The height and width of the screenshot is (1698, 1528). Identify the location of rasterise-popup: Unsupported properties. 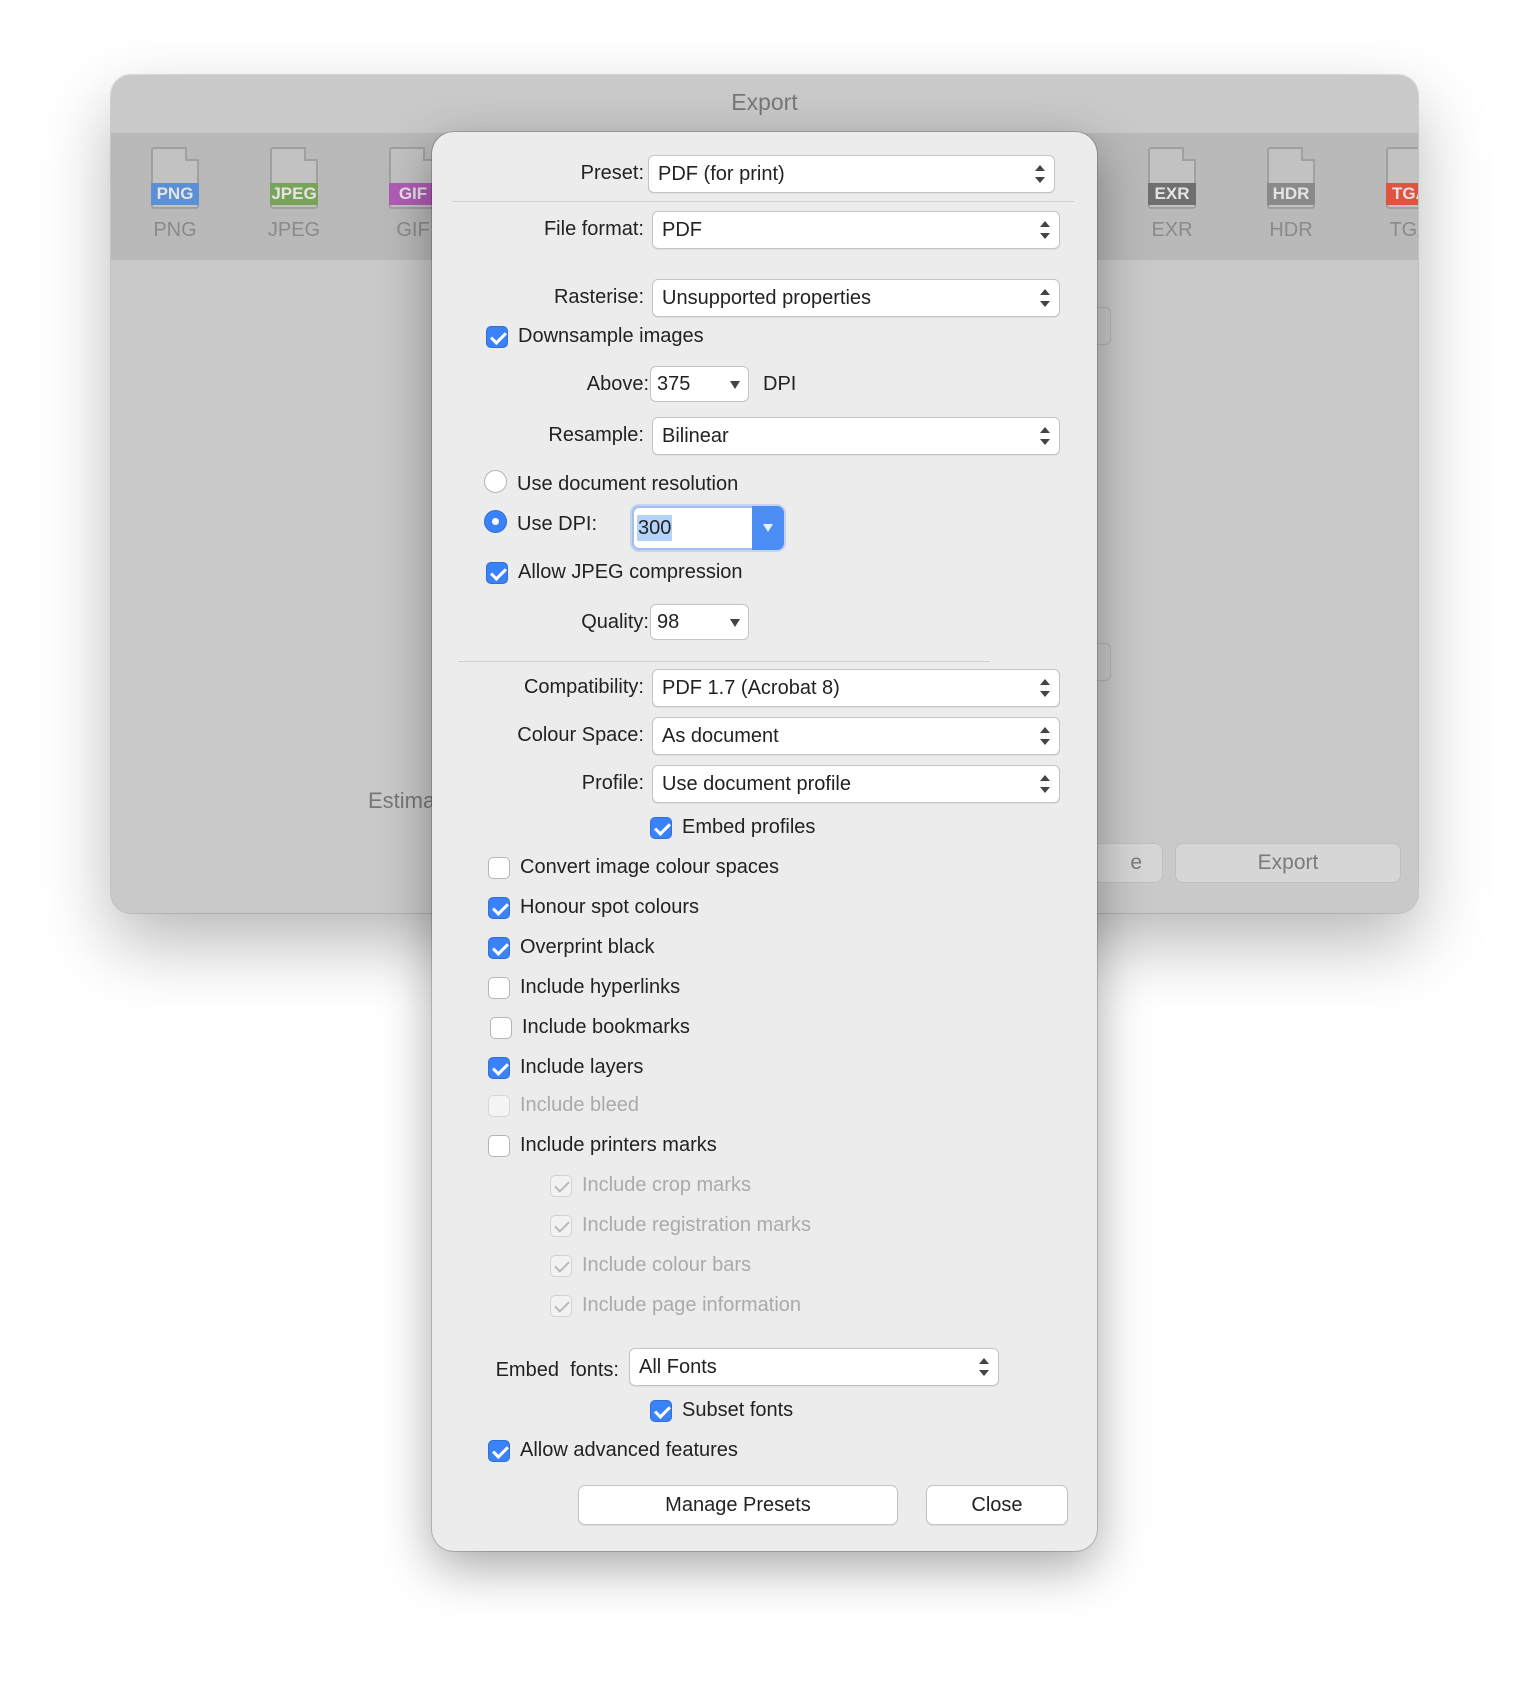
(856, 298).